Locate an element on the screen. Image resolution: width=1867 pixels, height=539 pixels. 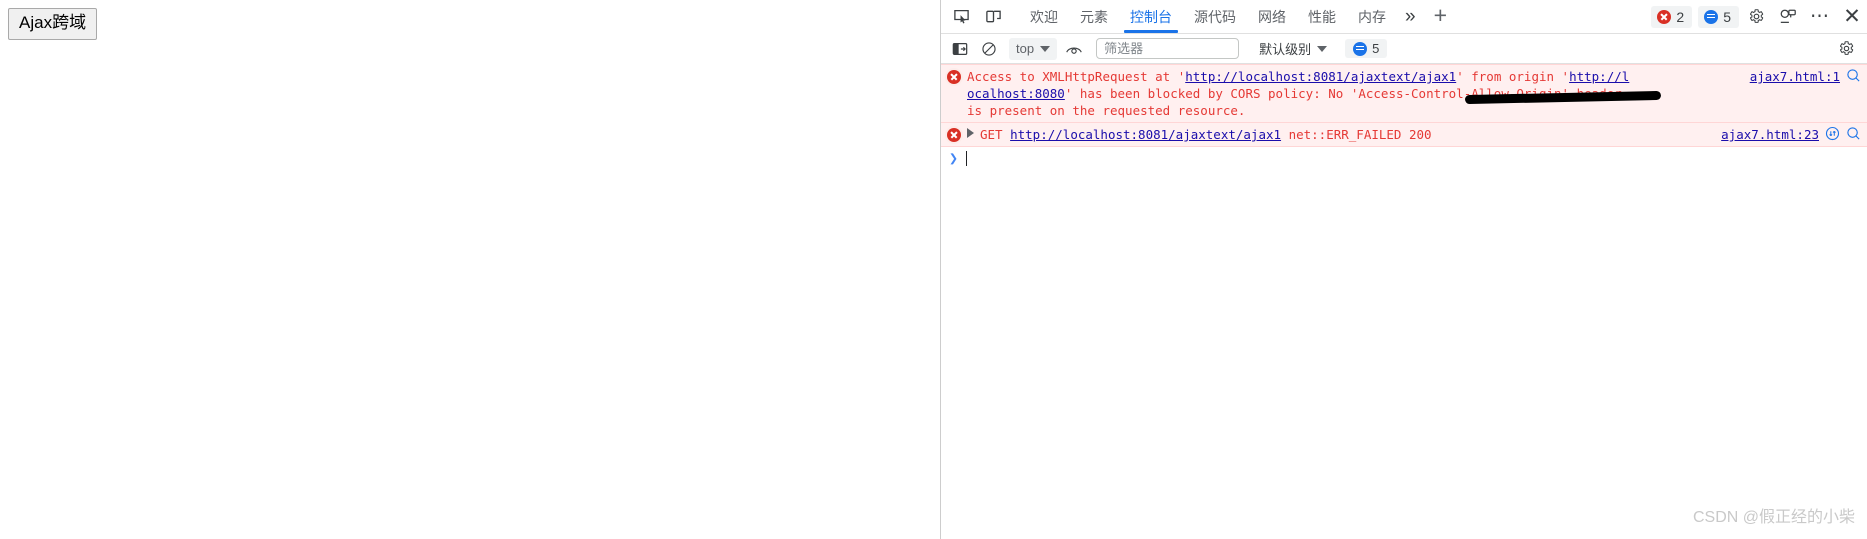
devtools-tabbar: 欢迎 元素 控制台 源代码 网络 性能 内存 » + 2 5 ⋯ ✕ is located at coordinates (1404, 17).